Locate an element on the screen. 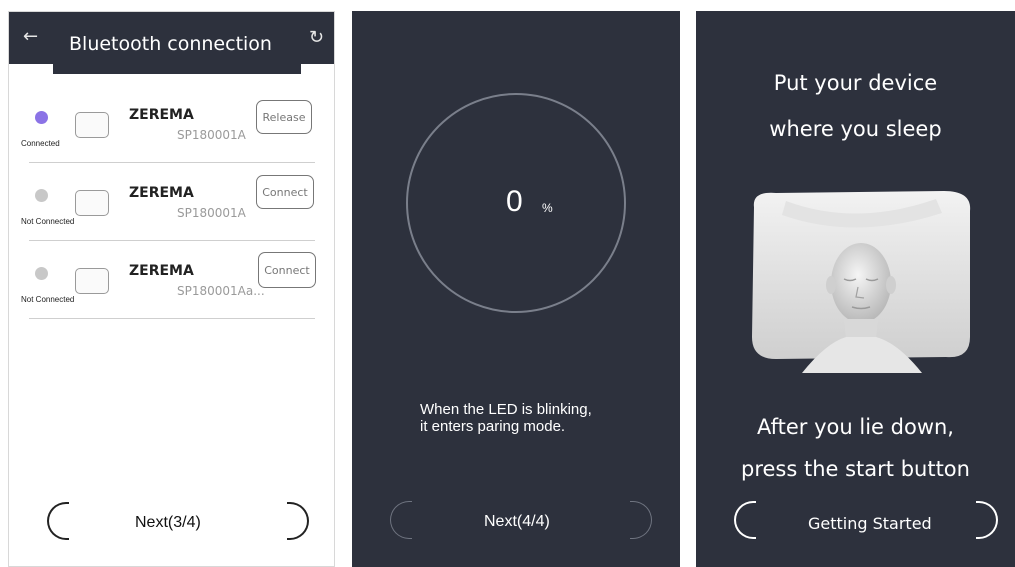 The image size is (1015, 567). device-row: Not Connected ZEREMA SP180001A Connect is located at coordinates (168, 201).